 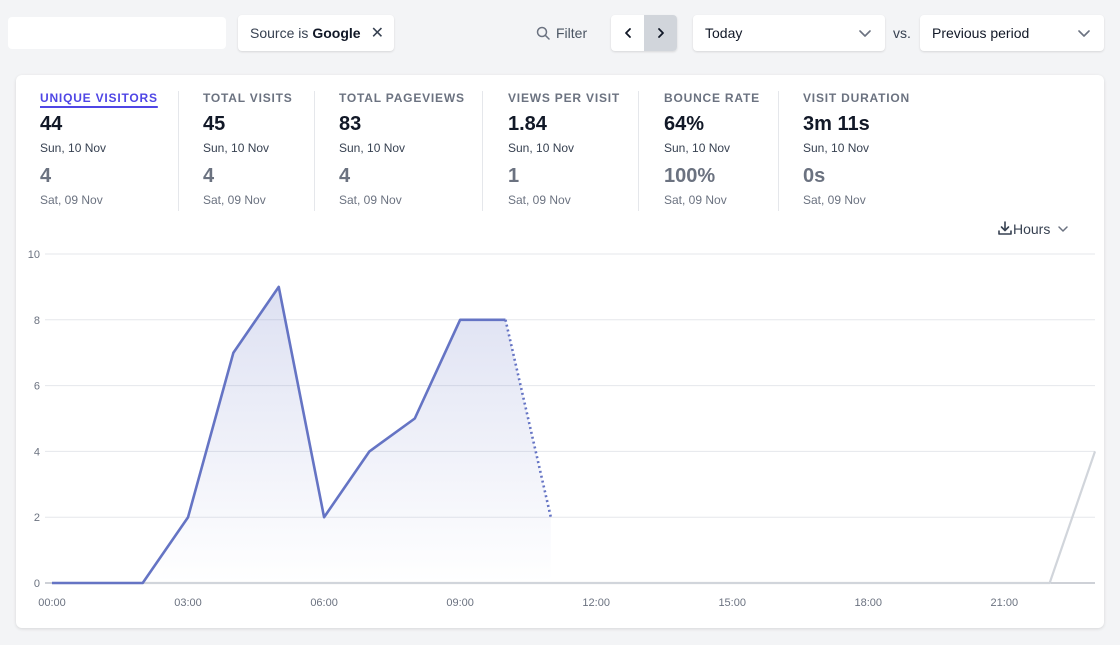 I want to click on chevron-left-icon, so click(x=627, y=33).